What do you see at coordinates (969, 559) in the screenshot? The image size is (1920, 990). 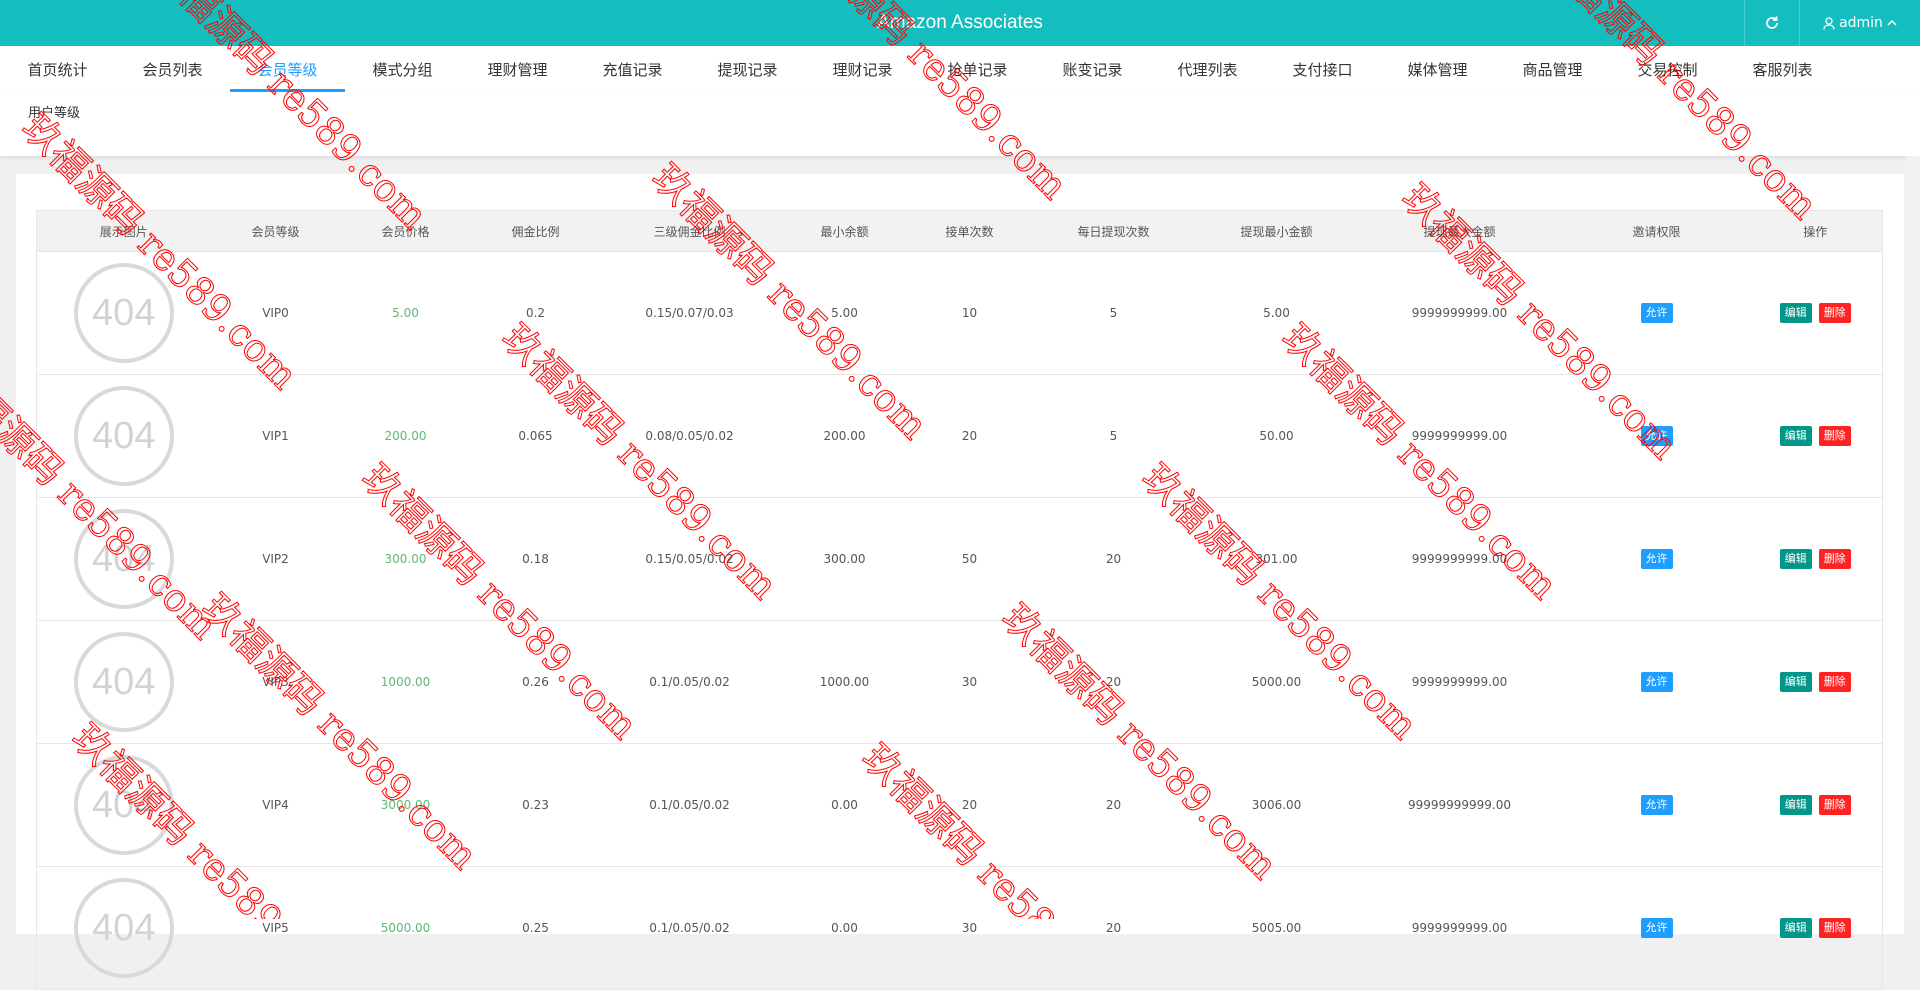 I see `cell-orders: 50` at bounding box center [969, 559].